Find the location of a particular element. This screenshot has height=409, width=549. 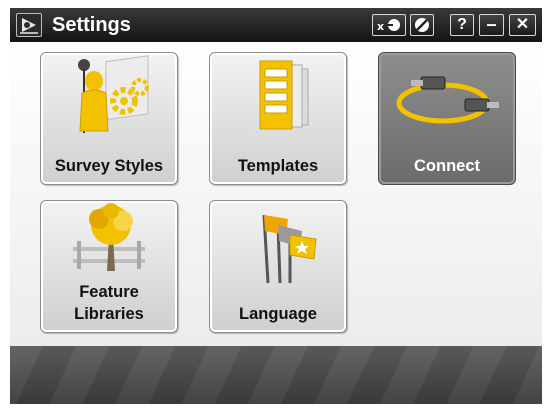

app-menu-icon is located at coordinates (29, 25).